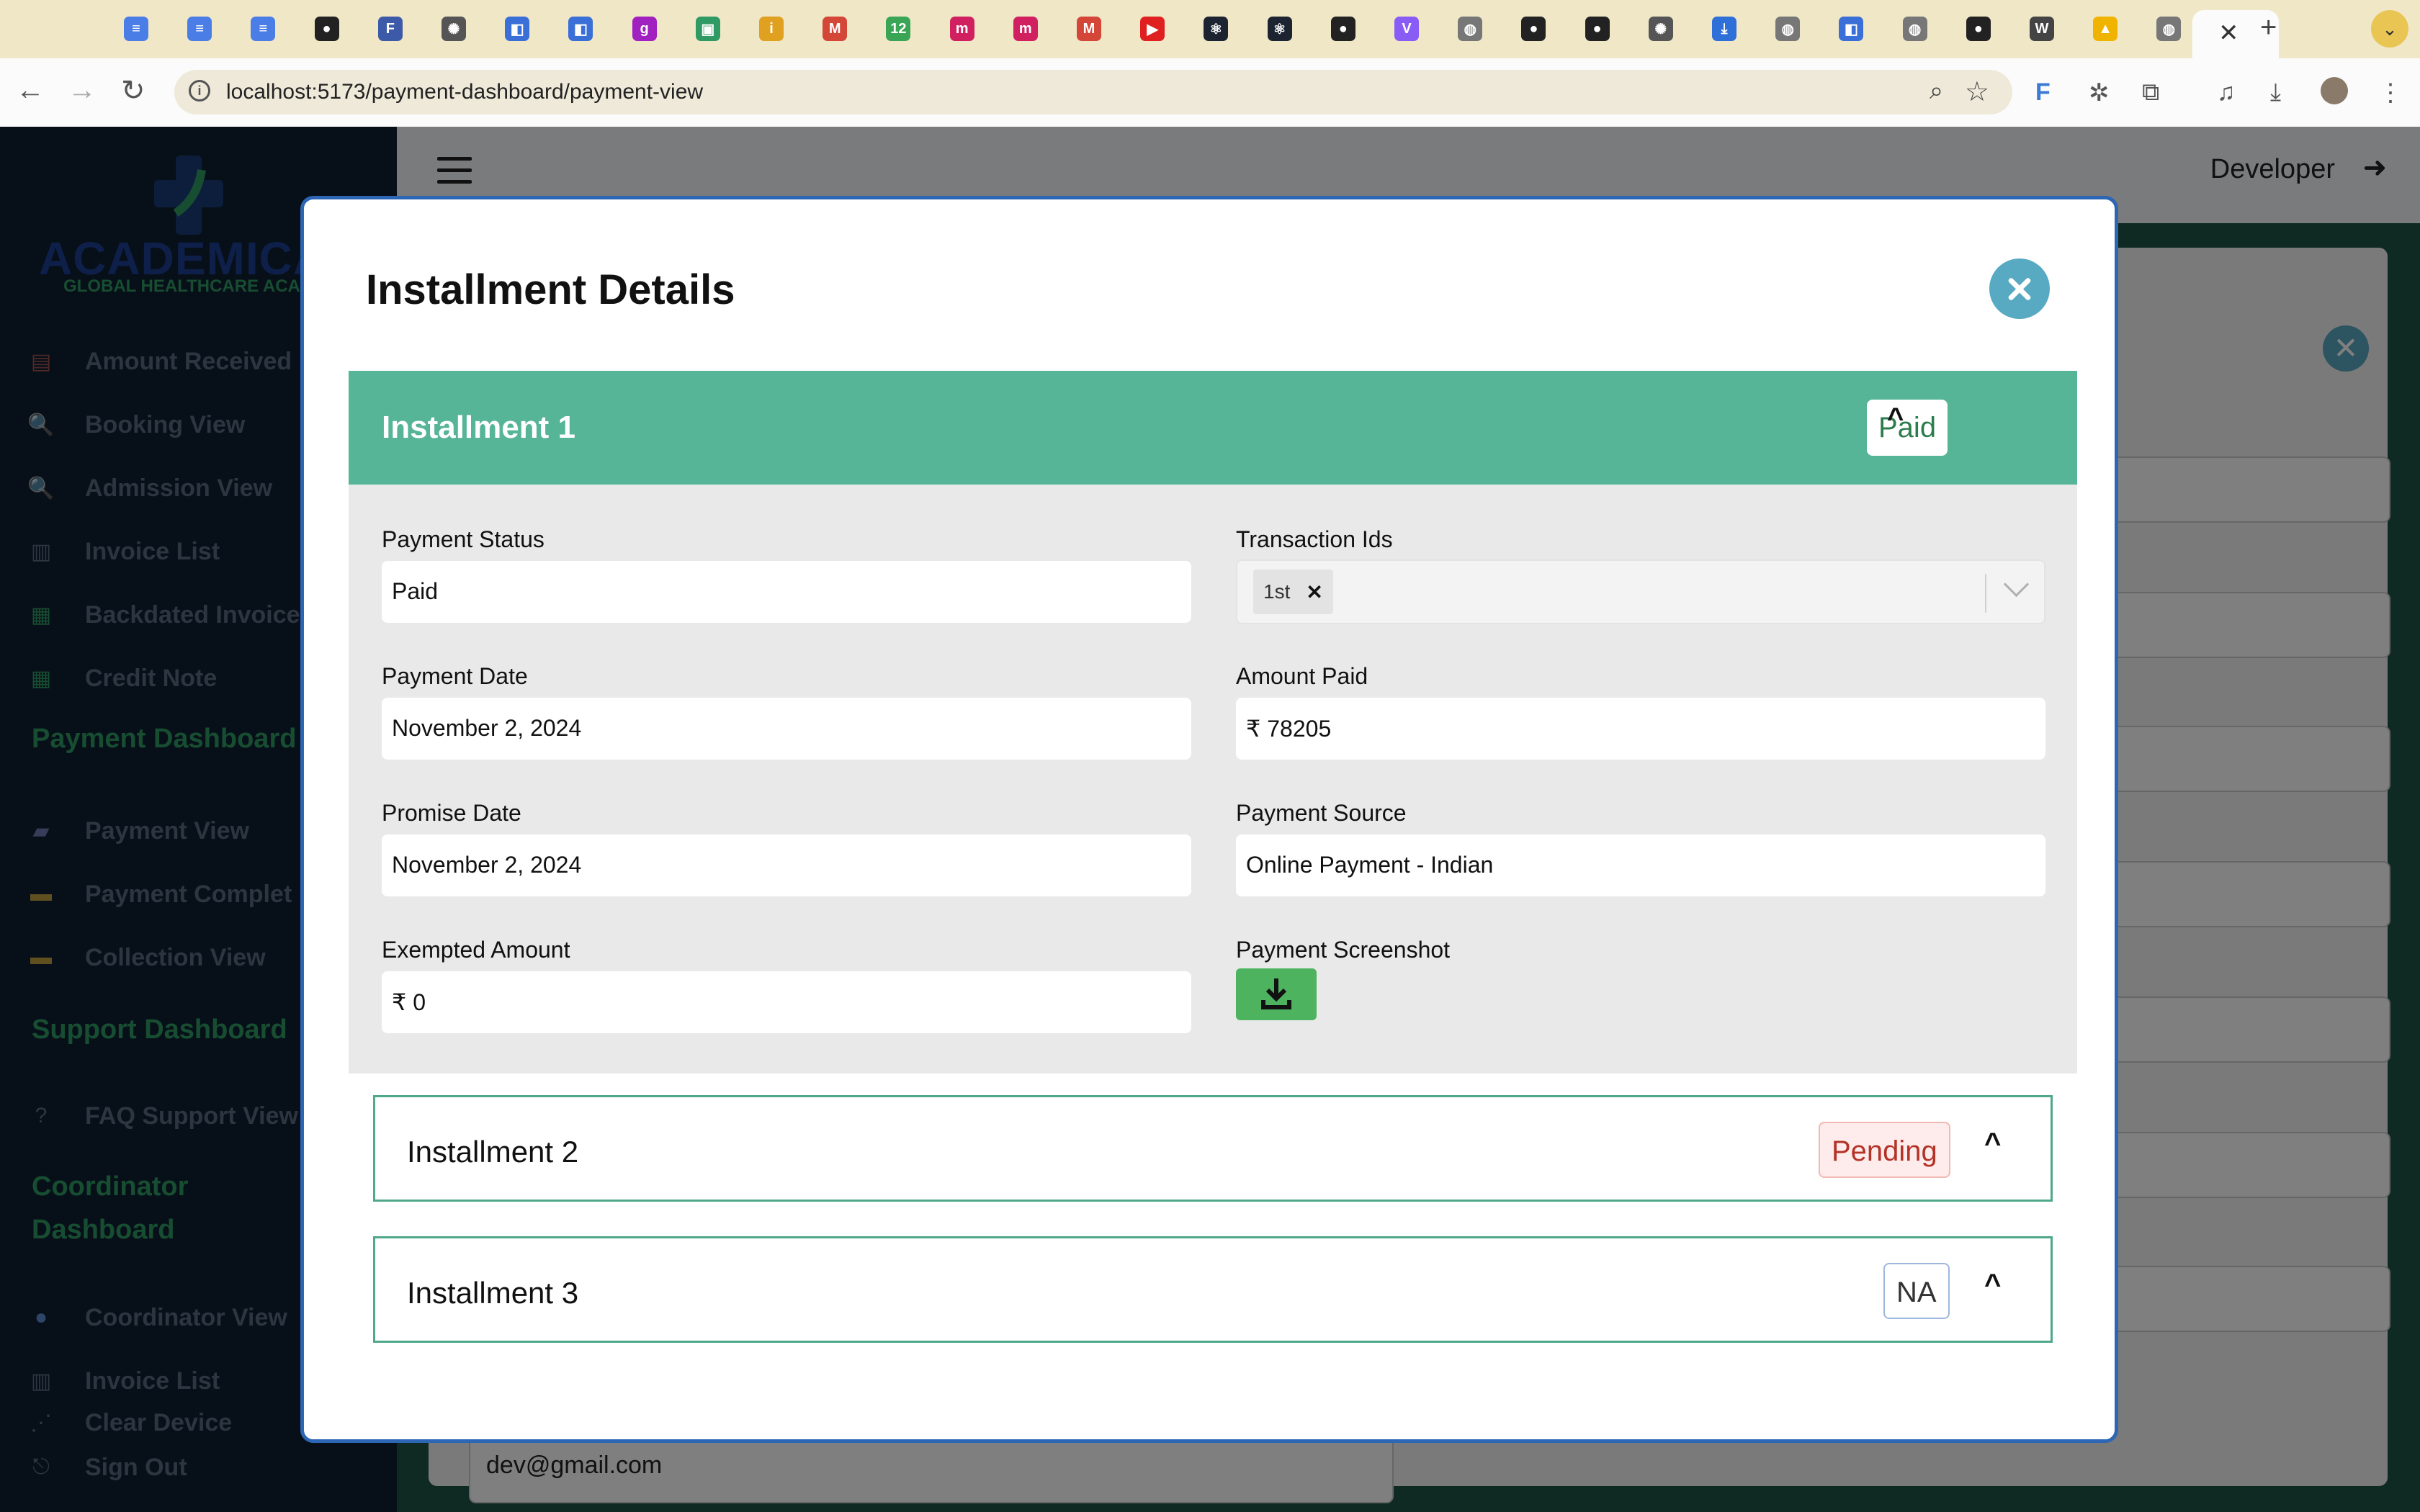 Image resolution: width=2420 pixels, height=1512 pixels. I want to click on amount-paid-label: Amount Paid, so click(1302, 676).